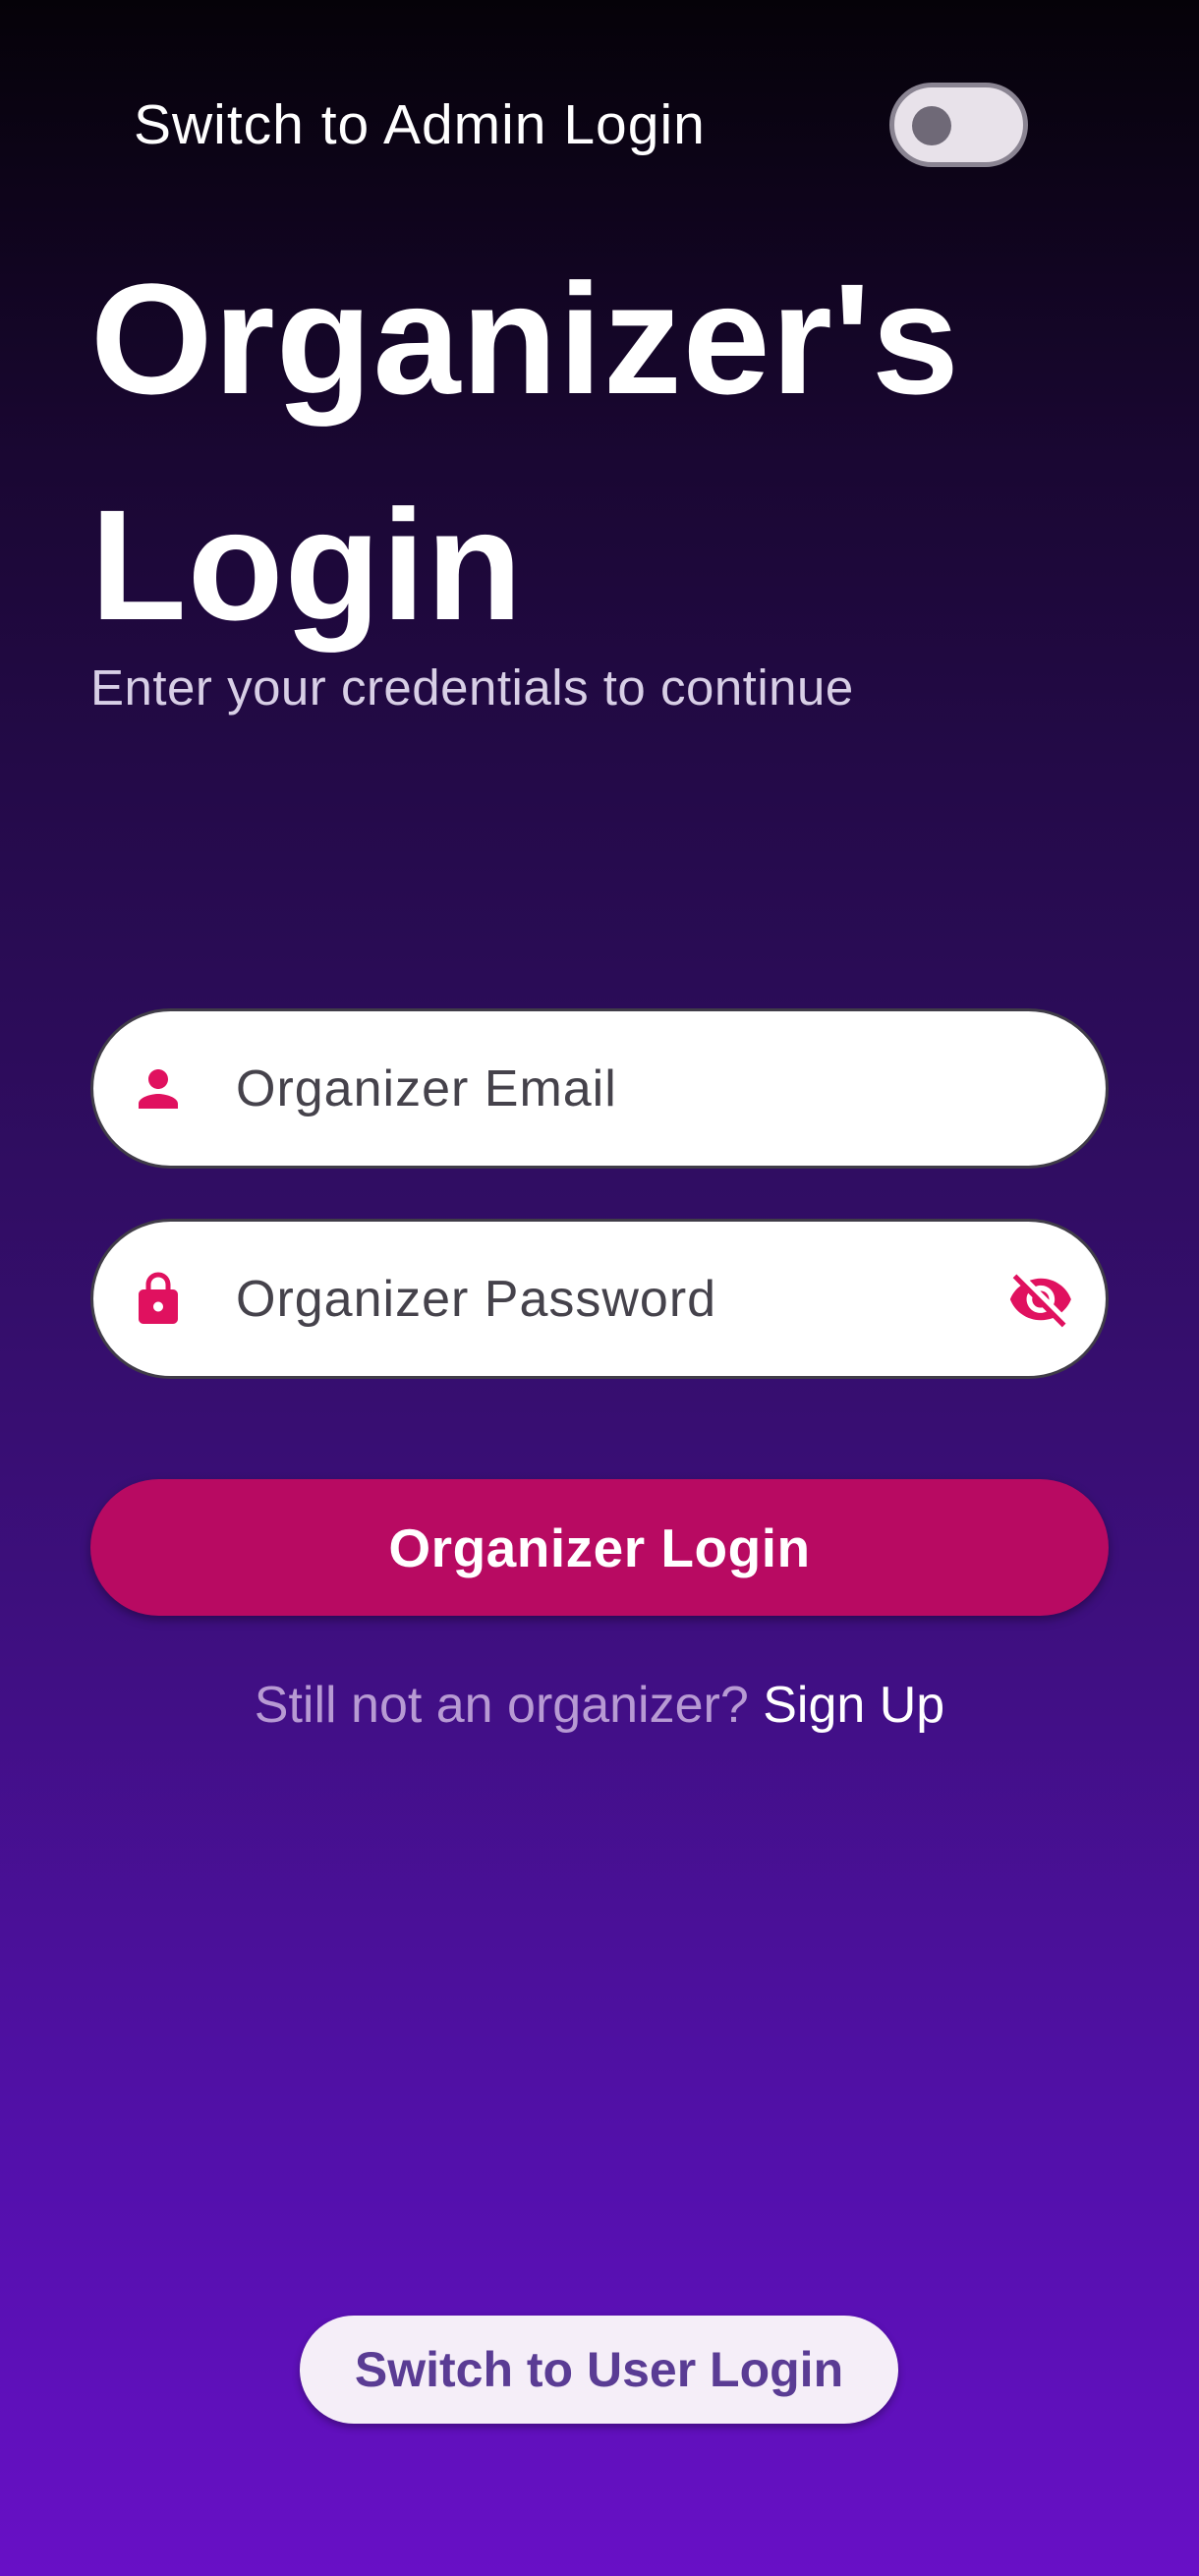  Describe the element at coordinates (472, 687) in the screenshot. I see `page-subtitle: Enter your credentials to continue` at that location.